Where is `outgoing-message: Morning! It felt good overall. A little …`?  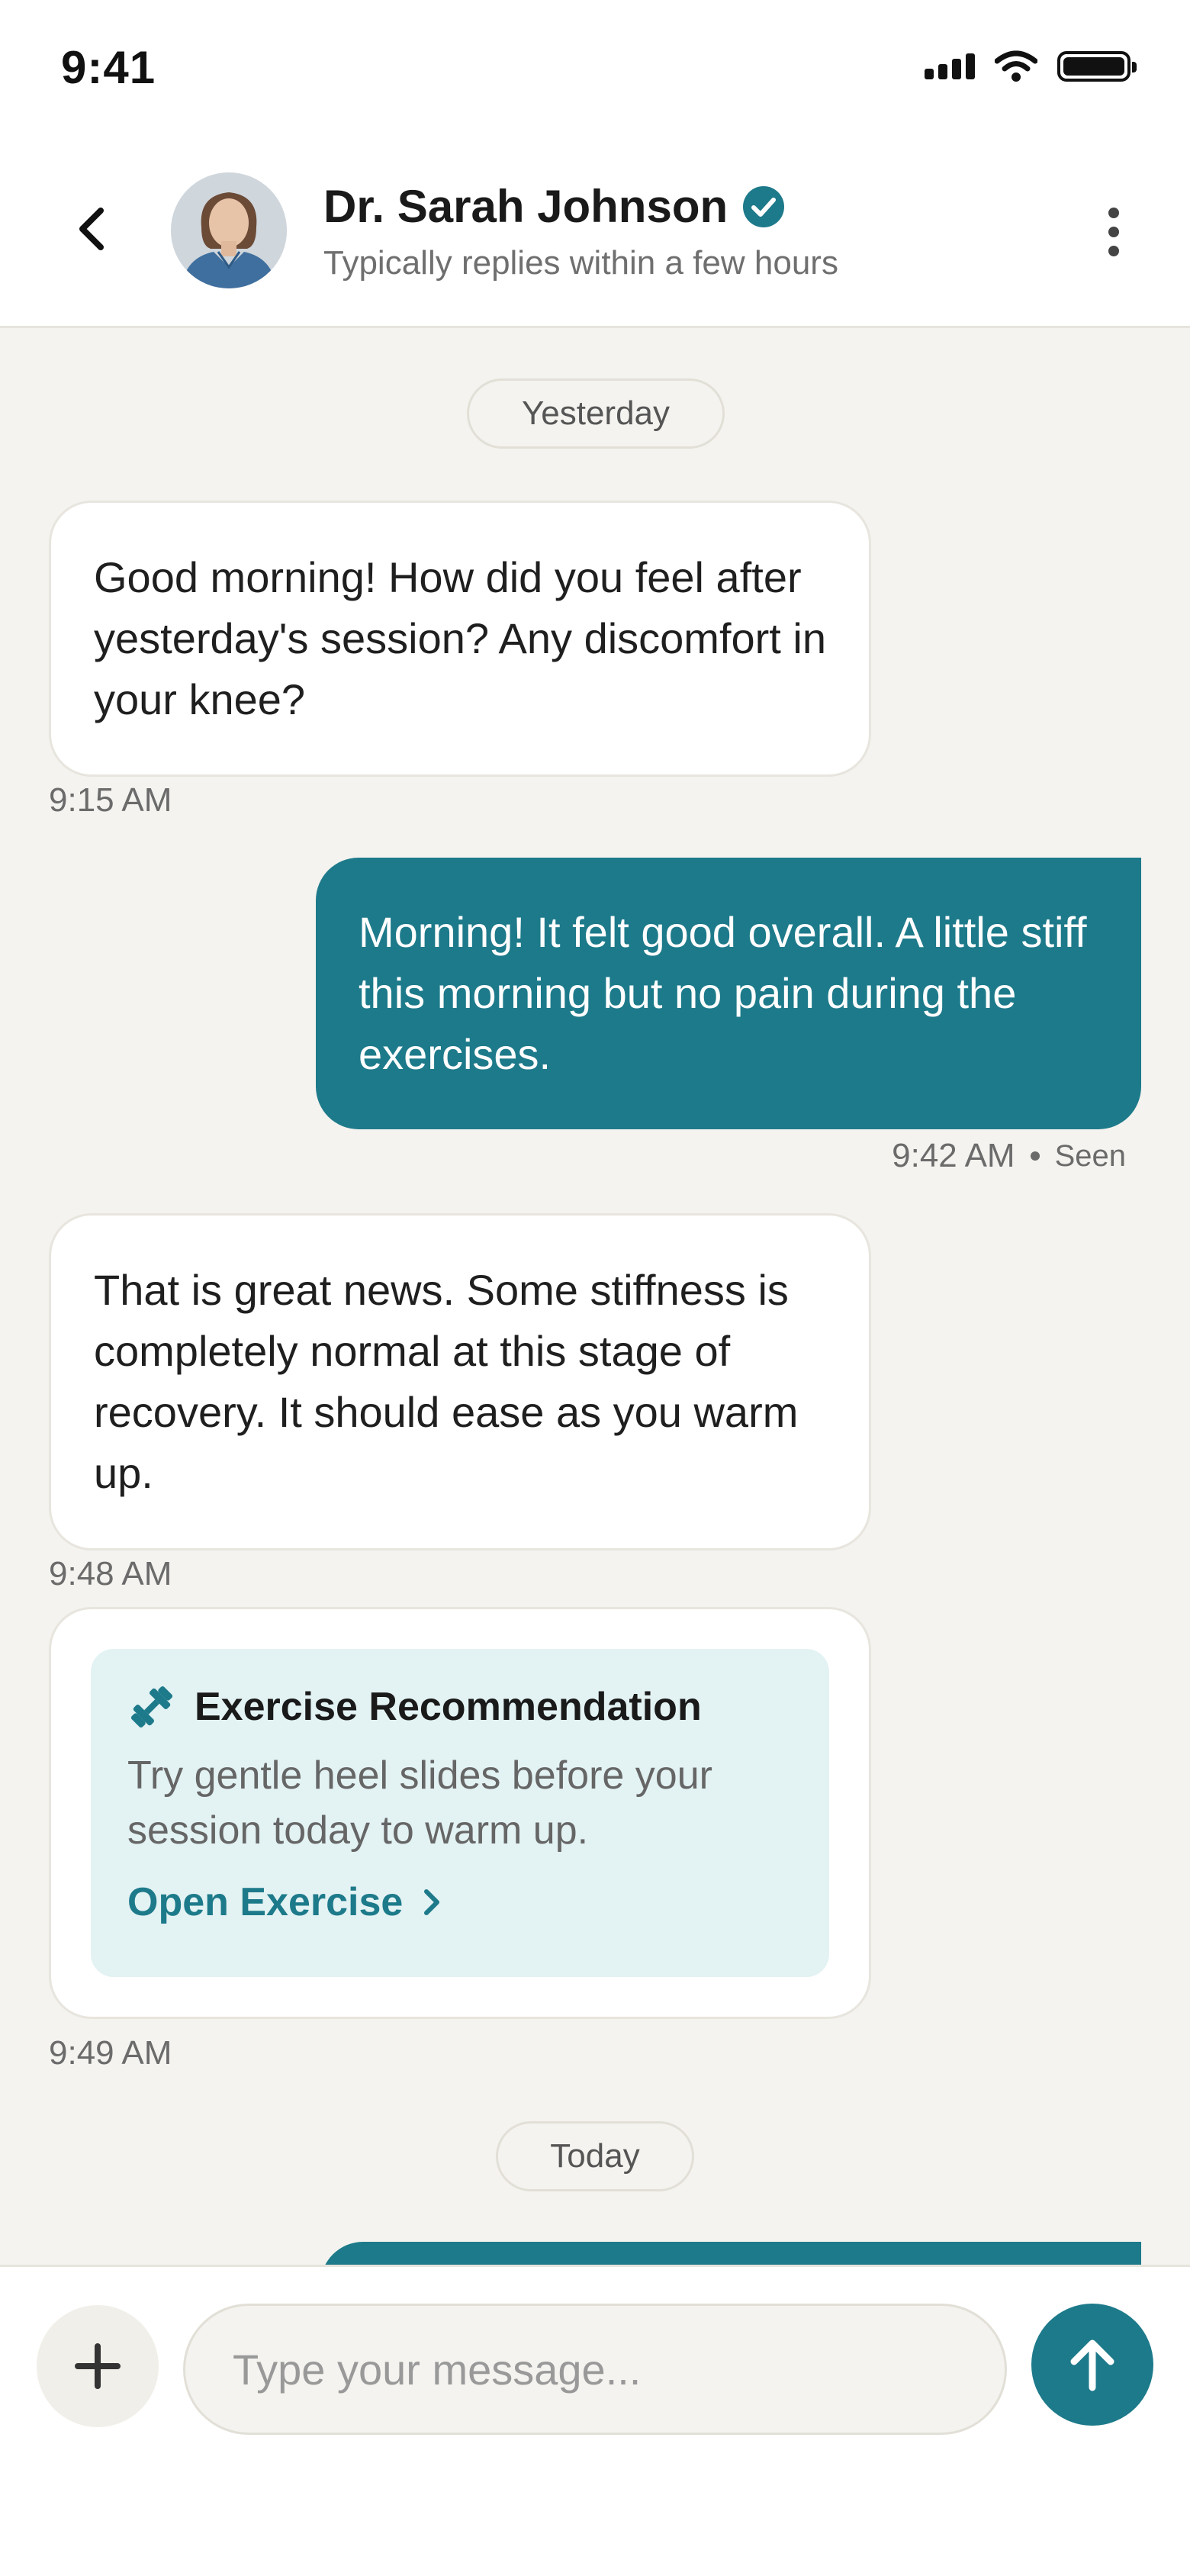
outgoing-message: Morning! It felt good overall. A little … is located at coordinates (728, 993).